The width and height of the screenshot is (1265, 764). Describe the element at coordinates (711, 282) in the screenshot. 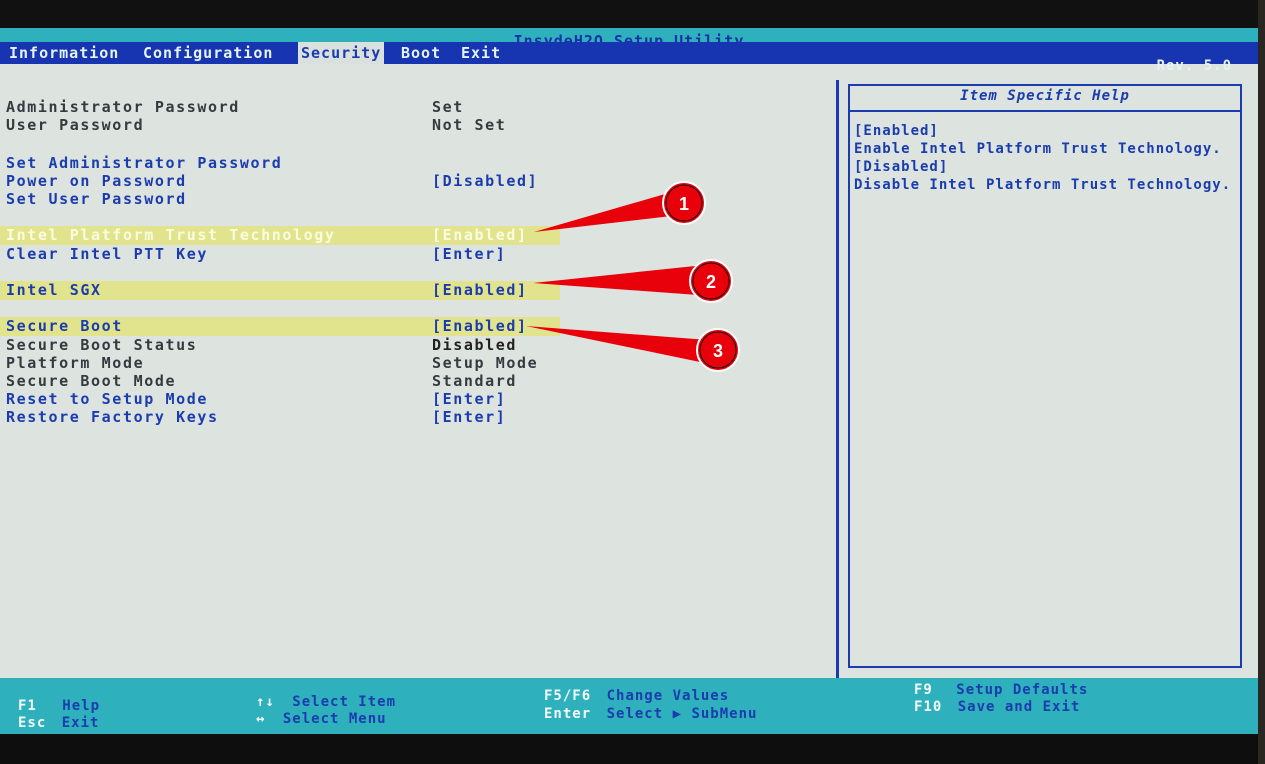

I see `callout-number-2: 2` at that location.